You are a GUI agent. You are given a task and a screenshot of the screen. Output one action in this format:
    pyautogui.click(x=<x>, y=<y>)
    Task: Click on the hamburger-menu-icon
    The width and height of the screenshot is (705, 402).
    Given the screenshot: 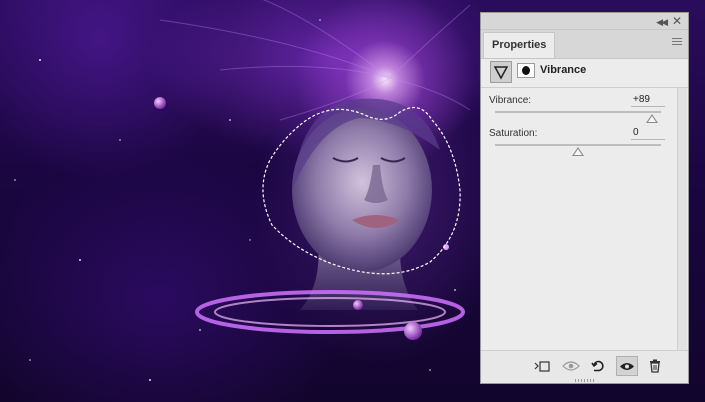 What is the action you would take?
    pyautogui.click(x=677, y=42)
    